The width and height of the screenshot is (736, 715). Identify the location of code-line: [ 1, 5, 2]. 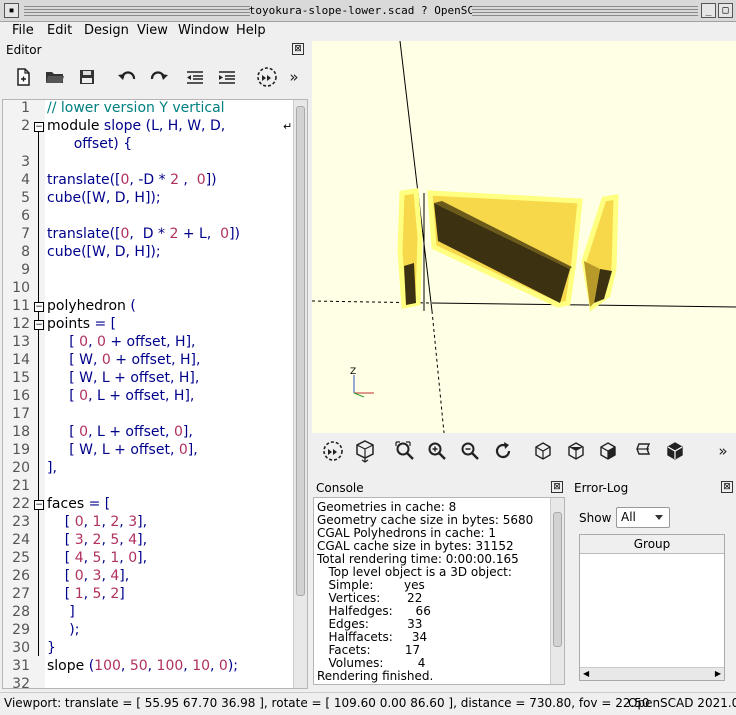
(86, 594).